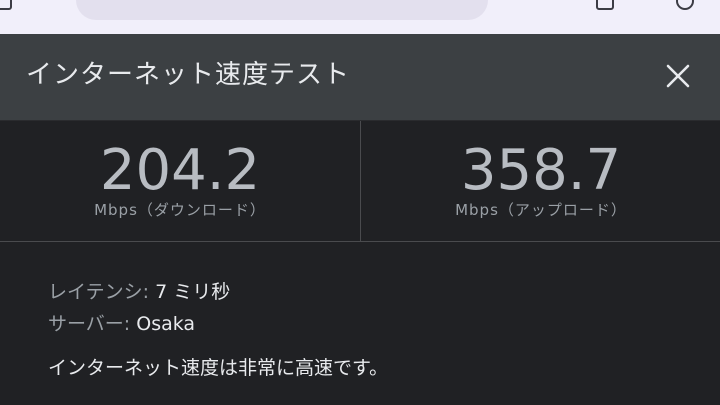  What do you see at coordinates (180, 210) in the screenshot?
I see `download-speed-unit: Mbps（ダウンロード）` at bounding box center [180, 210].